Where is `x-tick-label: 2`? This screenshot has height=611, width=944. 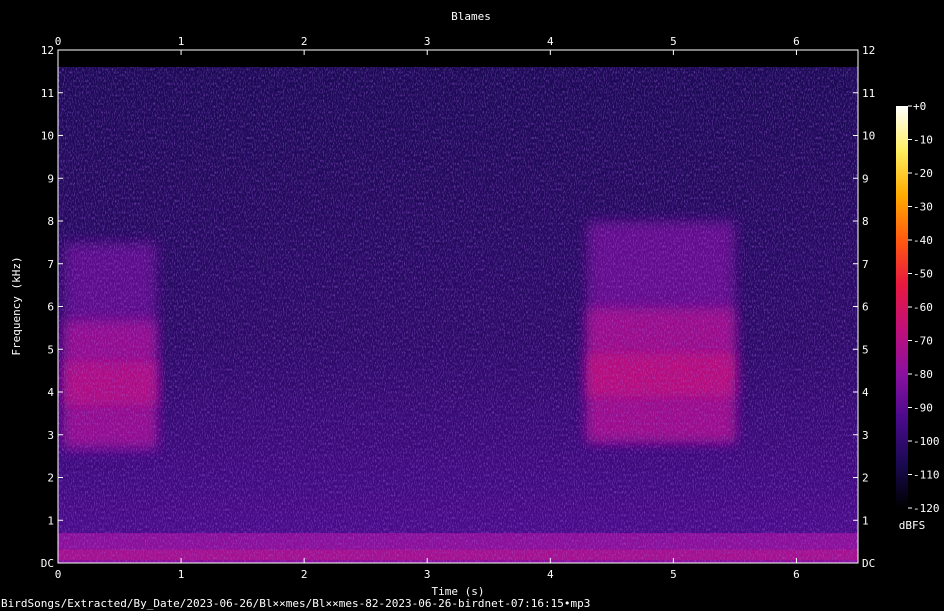
x-tick-label: 2 is located at coordinates (304, 574).